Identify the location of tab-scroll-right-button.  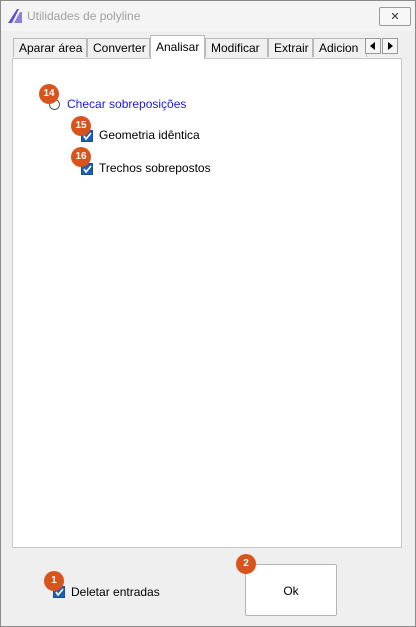
(390, 46).